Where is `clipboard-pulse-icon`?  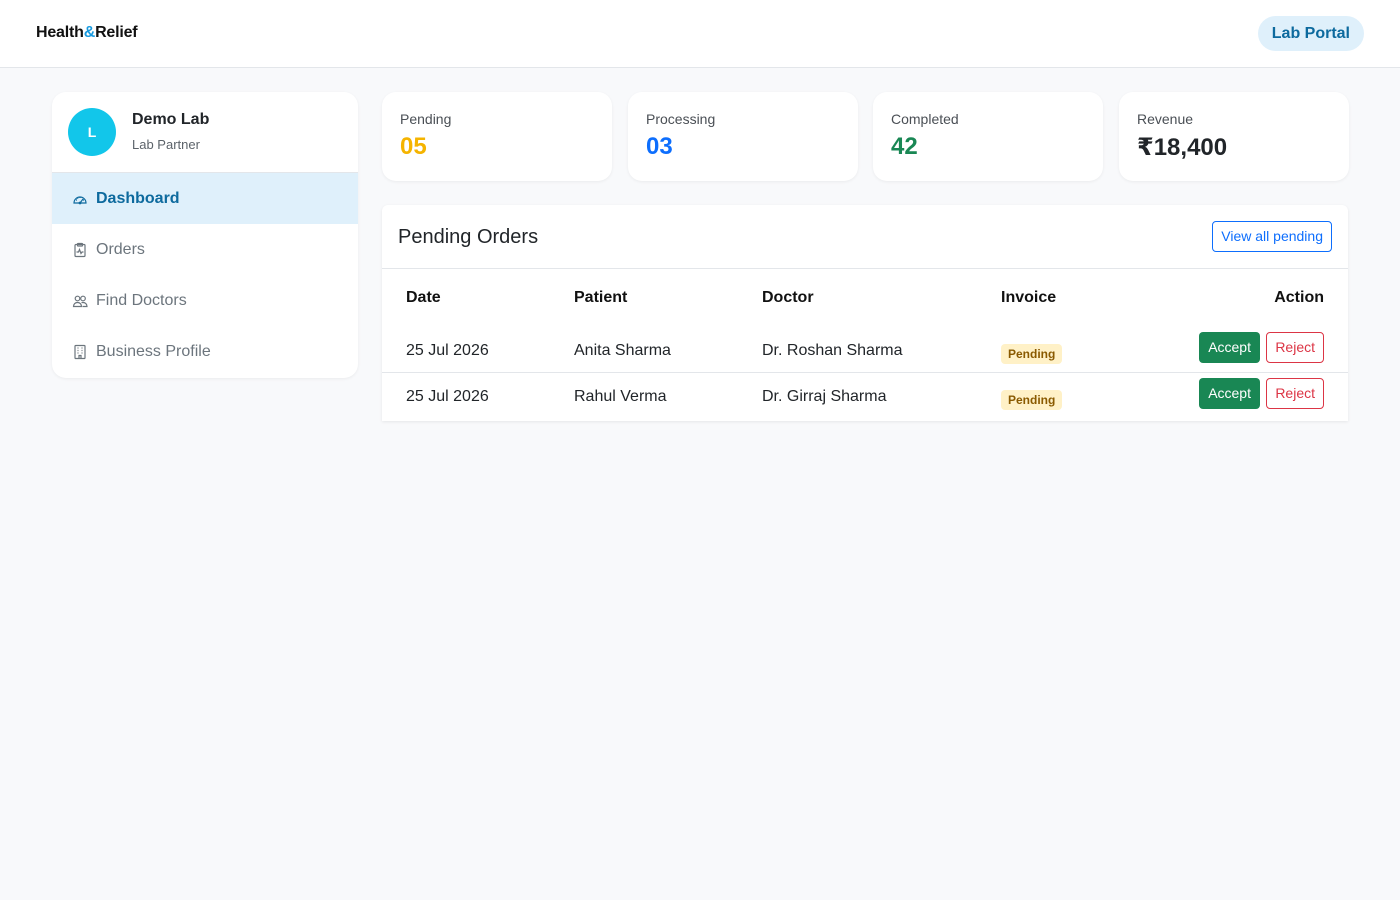 clipboard-pulse-icon is located at coordinates (80, 250).